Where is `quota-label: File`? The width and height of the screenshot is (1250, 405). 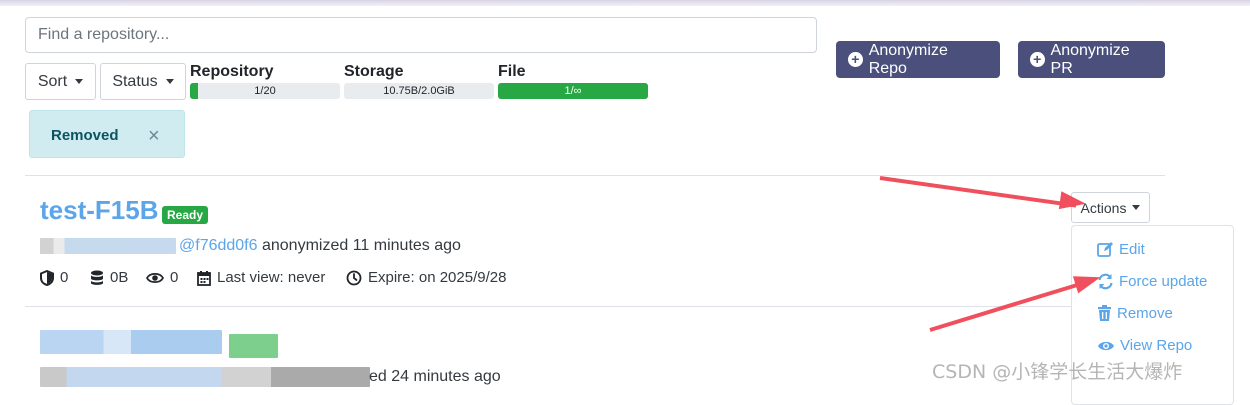
quota-label: File is located at coordinates (512, 71).